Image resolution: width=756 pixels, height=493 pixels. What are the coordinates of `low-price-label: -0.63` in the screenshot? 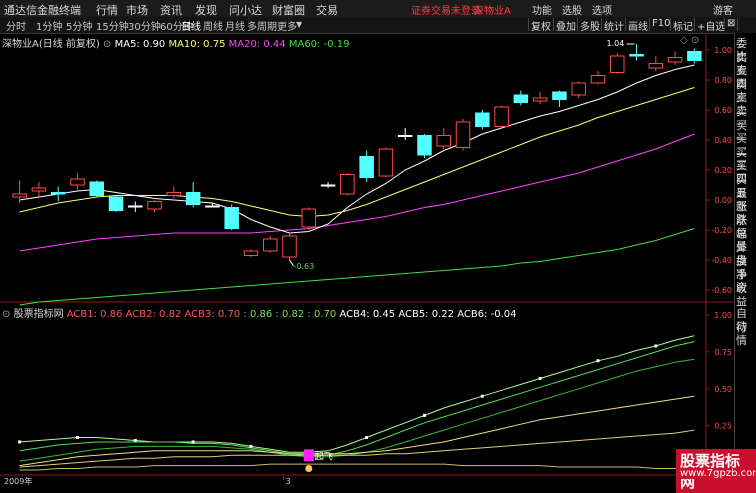 It's located at (304, 266).